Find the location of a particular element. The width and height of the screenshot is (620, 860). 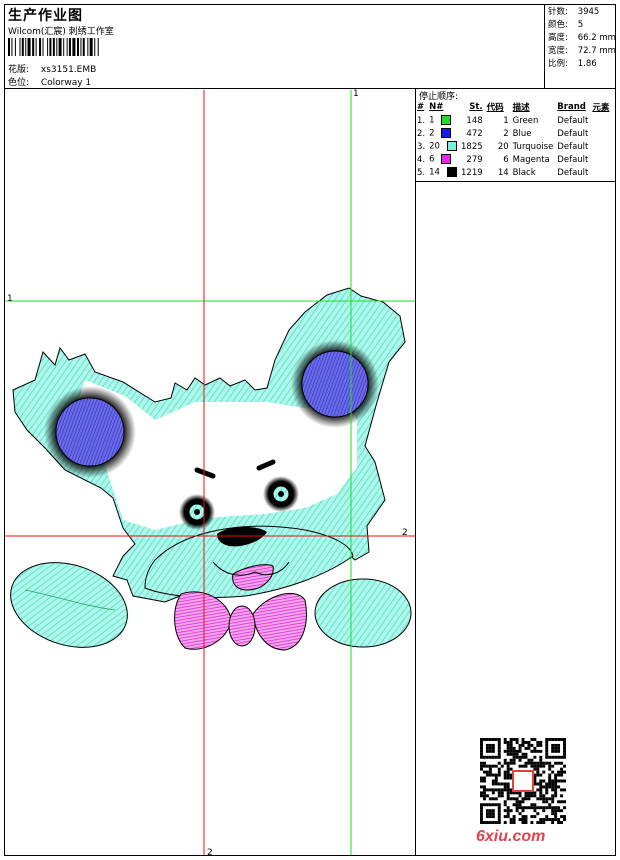

row-code: 14 is located at coordinates (503, 172).